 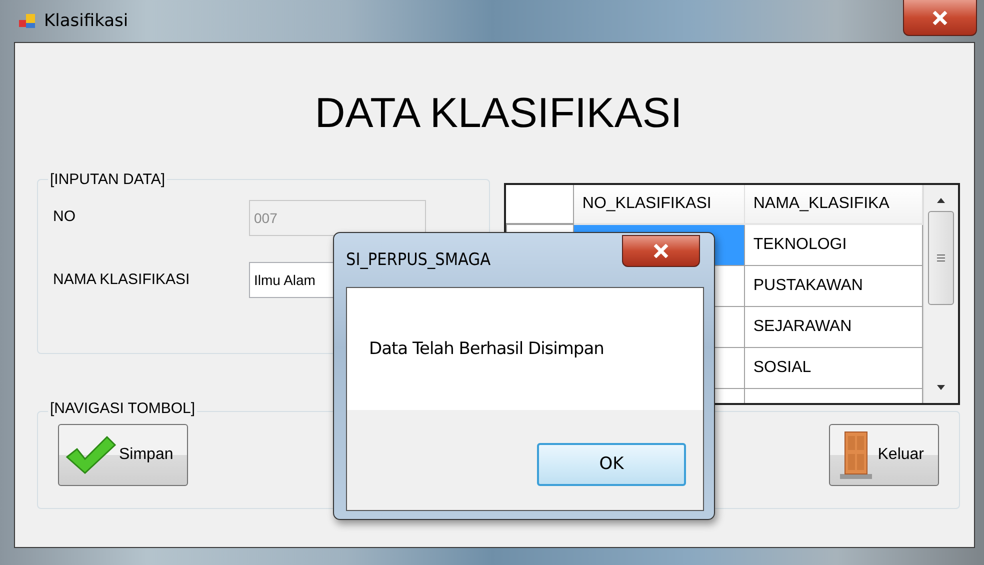 I want to click on page-heading: DATA KLASIFIKASI, so click(x=499, y=113).